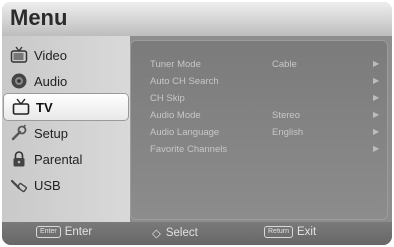 Image resolution: width=394 pixels, height=247 pixels. I want to click on padlock-icon, so click(19, 159).